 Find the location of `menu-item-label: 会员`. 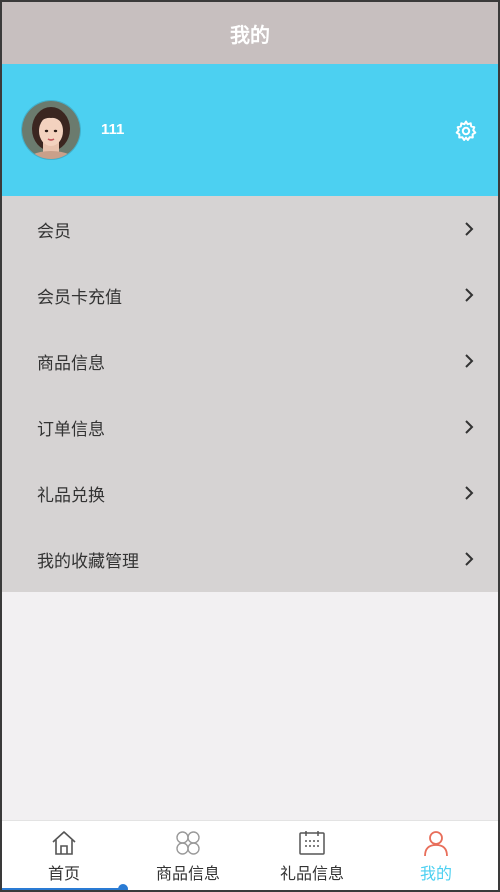

menu-item-label: 会员 is located at coordinates (54, 231).